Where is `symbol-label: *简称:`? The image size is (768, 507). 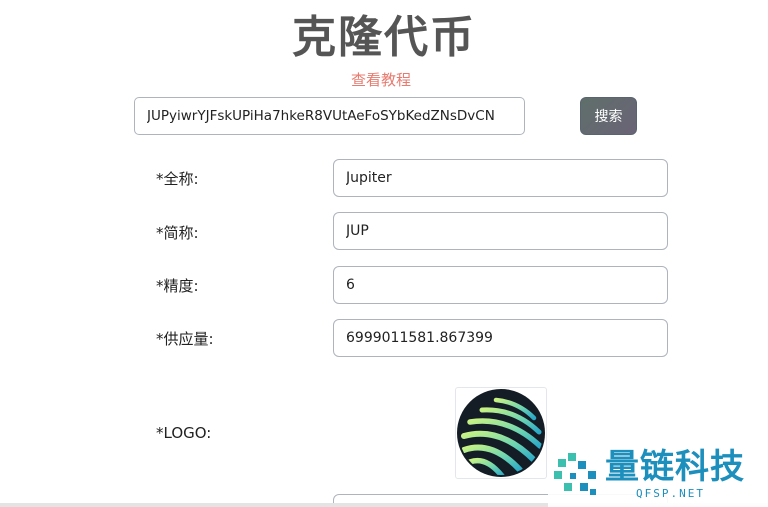
symbol-label: *简称: is located at coordinates (177, 233).